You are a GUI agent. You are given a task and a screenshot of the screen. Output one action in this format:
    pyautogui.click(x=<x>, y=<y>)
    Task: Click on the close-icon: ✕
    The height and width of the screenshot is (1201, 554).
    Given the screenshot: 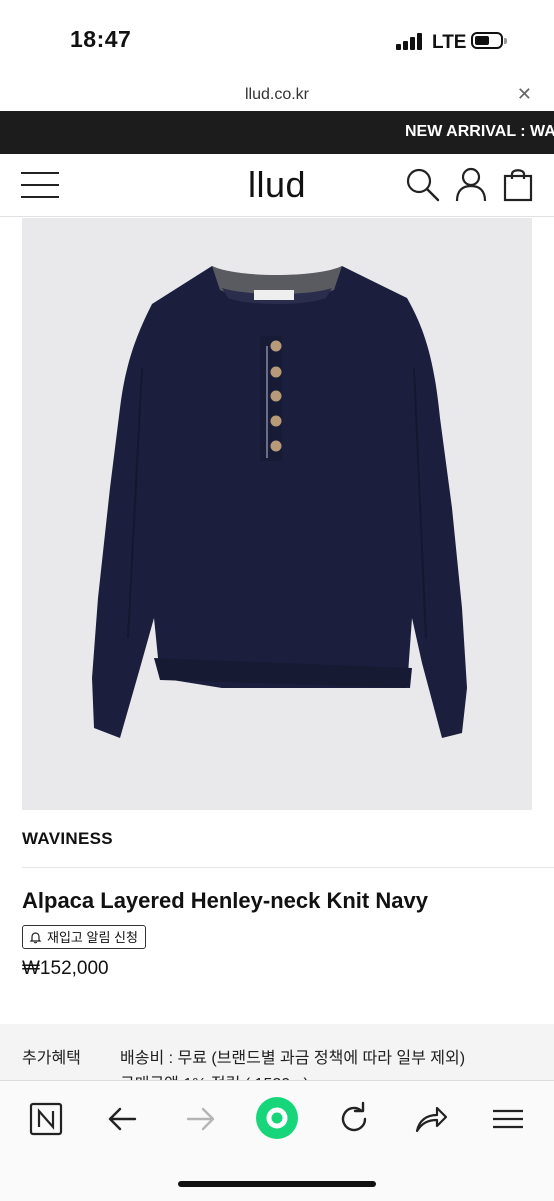 What is the action you would take?
    pyautogui.click(x=524, y=94)
    